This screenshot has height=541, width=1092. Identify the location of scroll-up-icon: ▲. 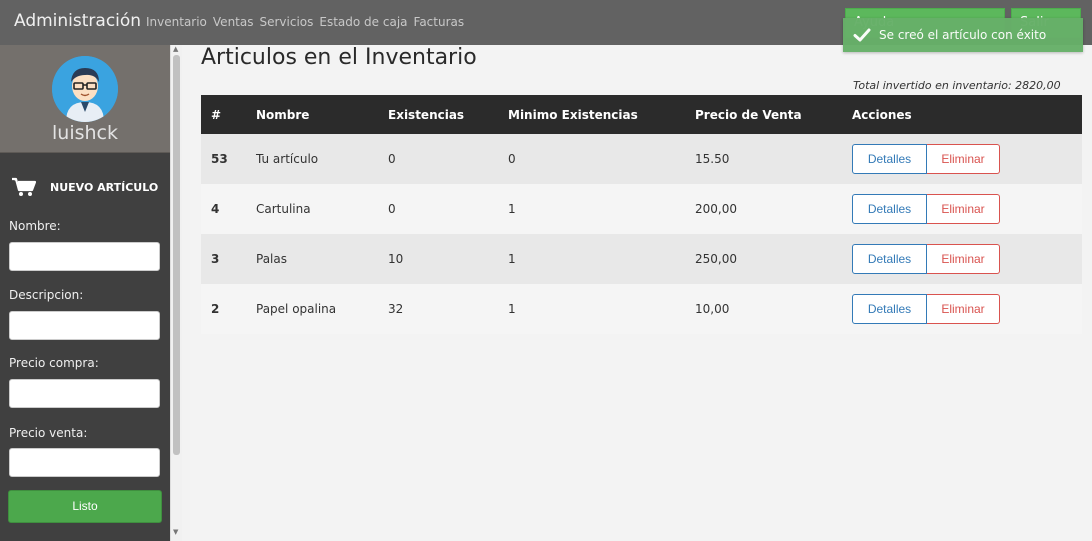
(175, 49).